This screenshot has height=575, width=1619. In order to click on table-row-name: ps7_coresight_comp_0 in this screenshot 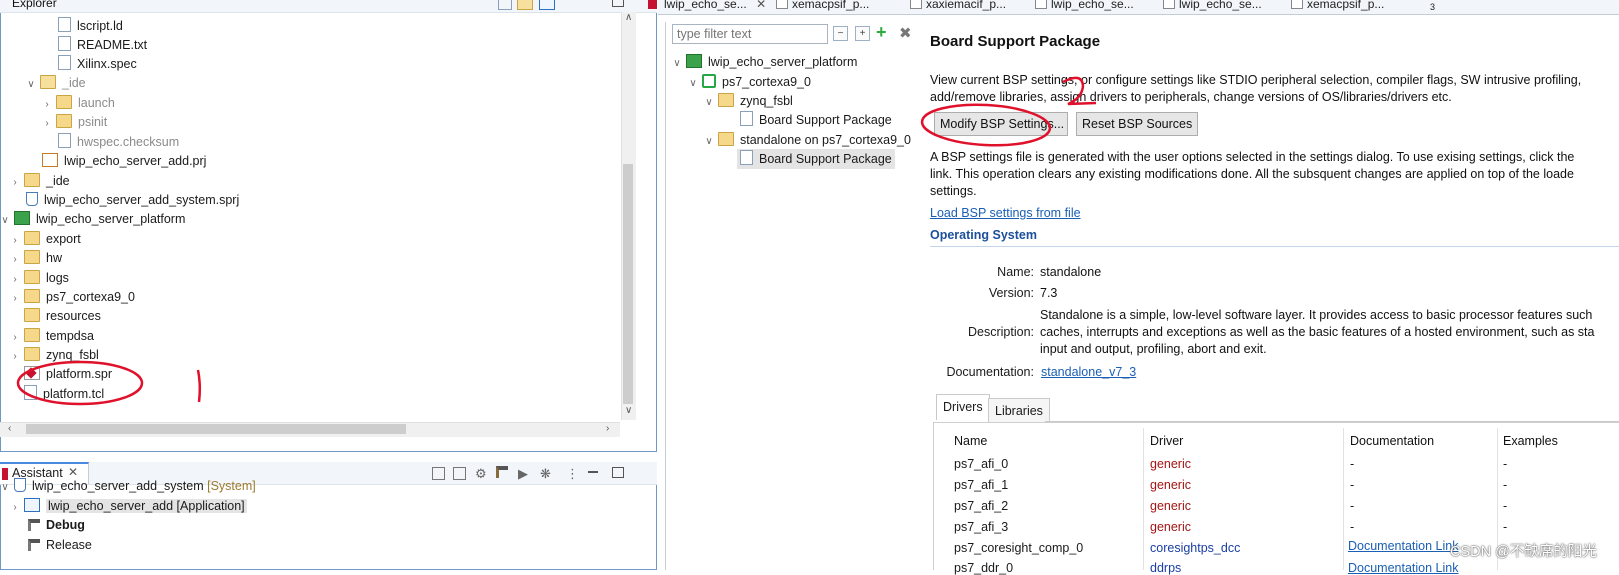, I will do `click(1019, 548)`.